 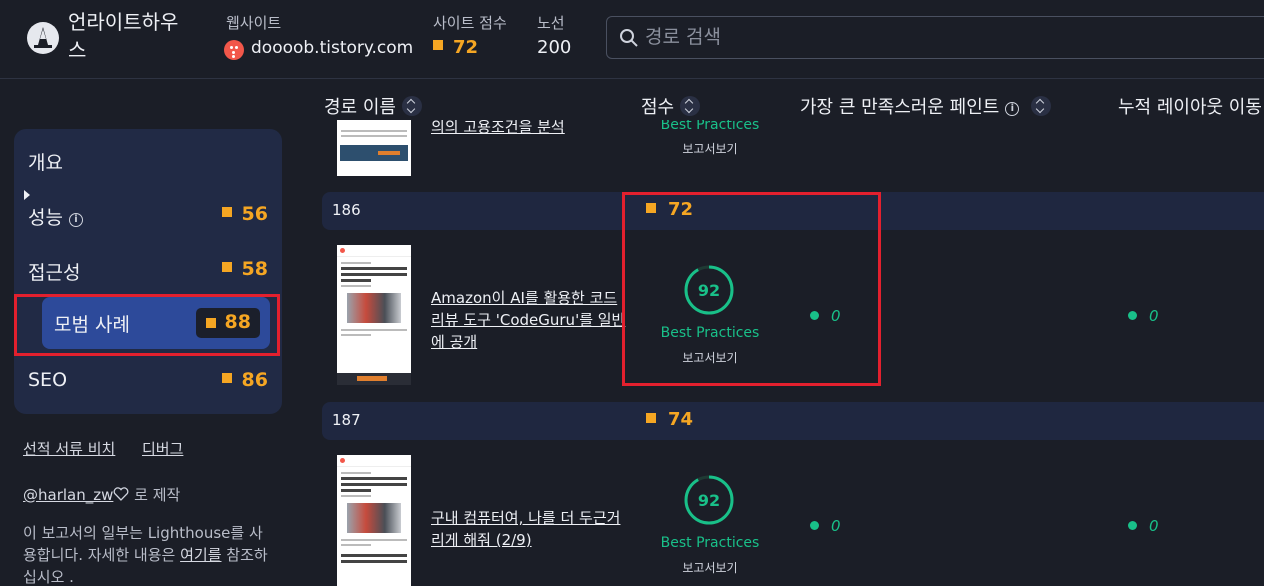 What do you see at coordinates (751, 289) in the screenshot?
I see `highlight-box-score` at bounding box center [751, 289].